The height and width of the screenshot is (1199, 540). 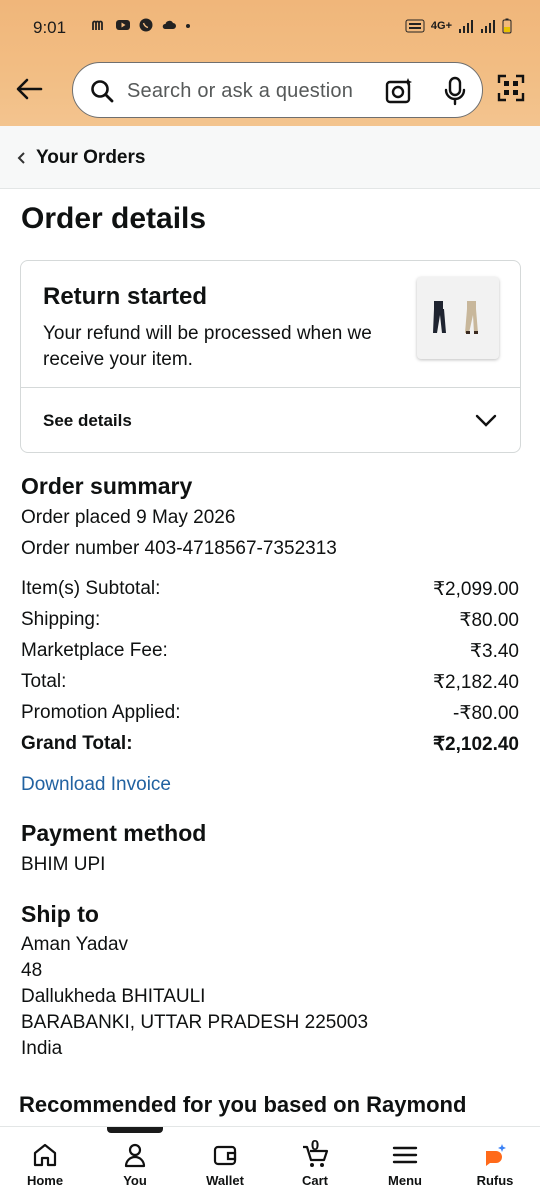 What do you see at coordinates (511, 88) in the screenshot?
I see `qr-scan-icon` at bounding box center [511, 88].